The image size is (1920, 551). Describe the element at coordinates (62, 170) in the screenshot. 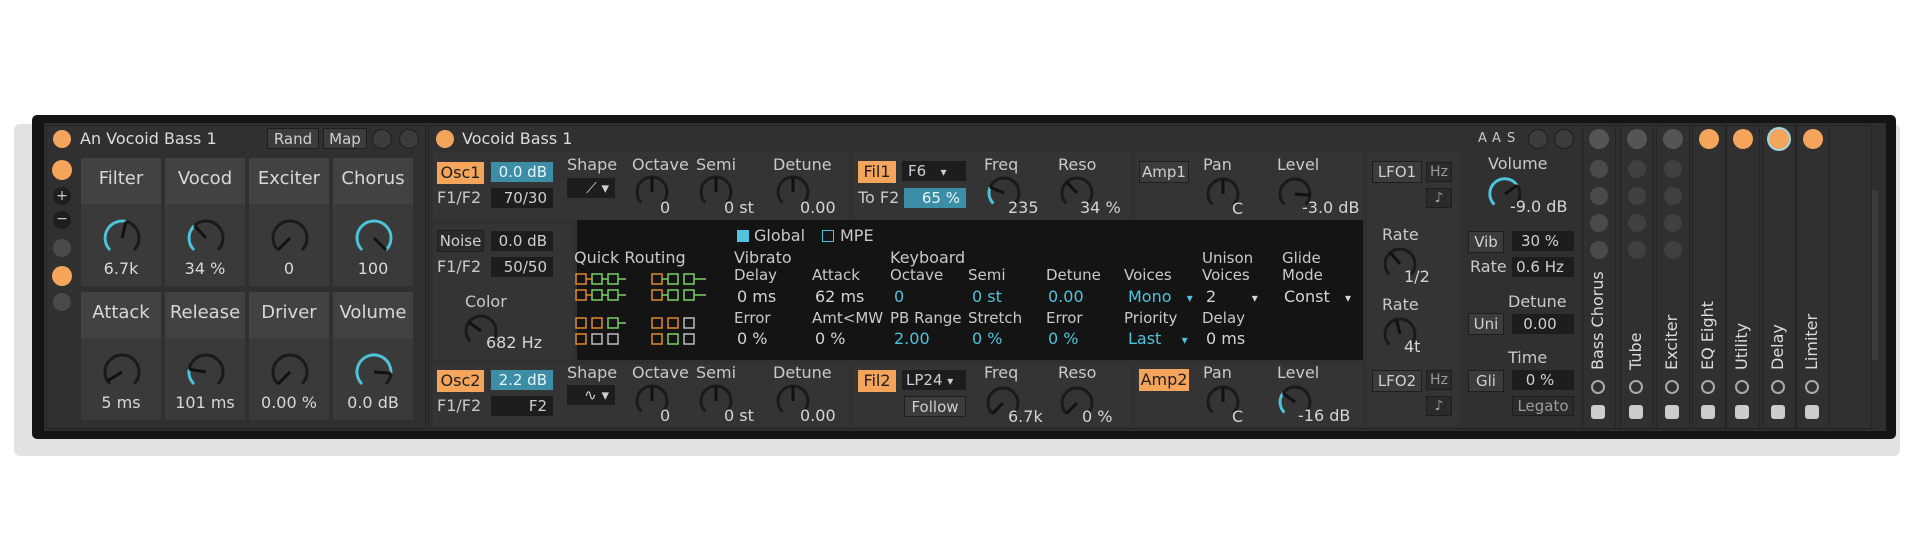

I see `macro-view-icon` at that location.